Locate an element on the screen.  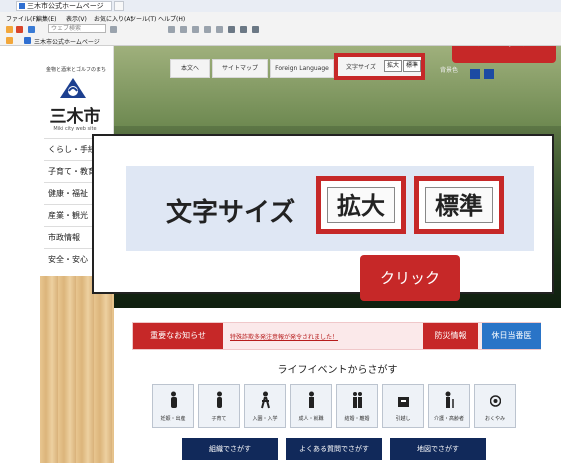
browser-tab: 三木市公式ホームページ is located at coordinates (64, 6).